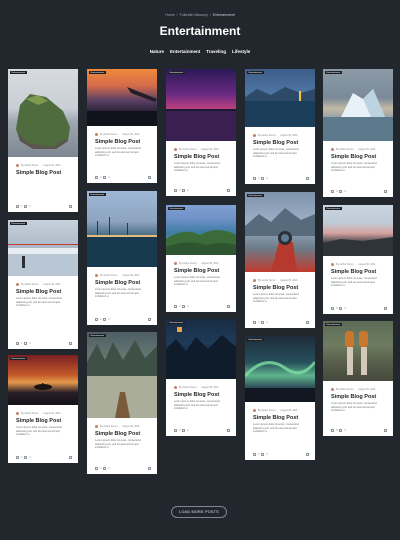 This screenshot has width=400, height=540. What do you see at coordinates (216, 51) in the screenshot?
I see `filter-traveling: Traveling` at bounding box center [216, 51].